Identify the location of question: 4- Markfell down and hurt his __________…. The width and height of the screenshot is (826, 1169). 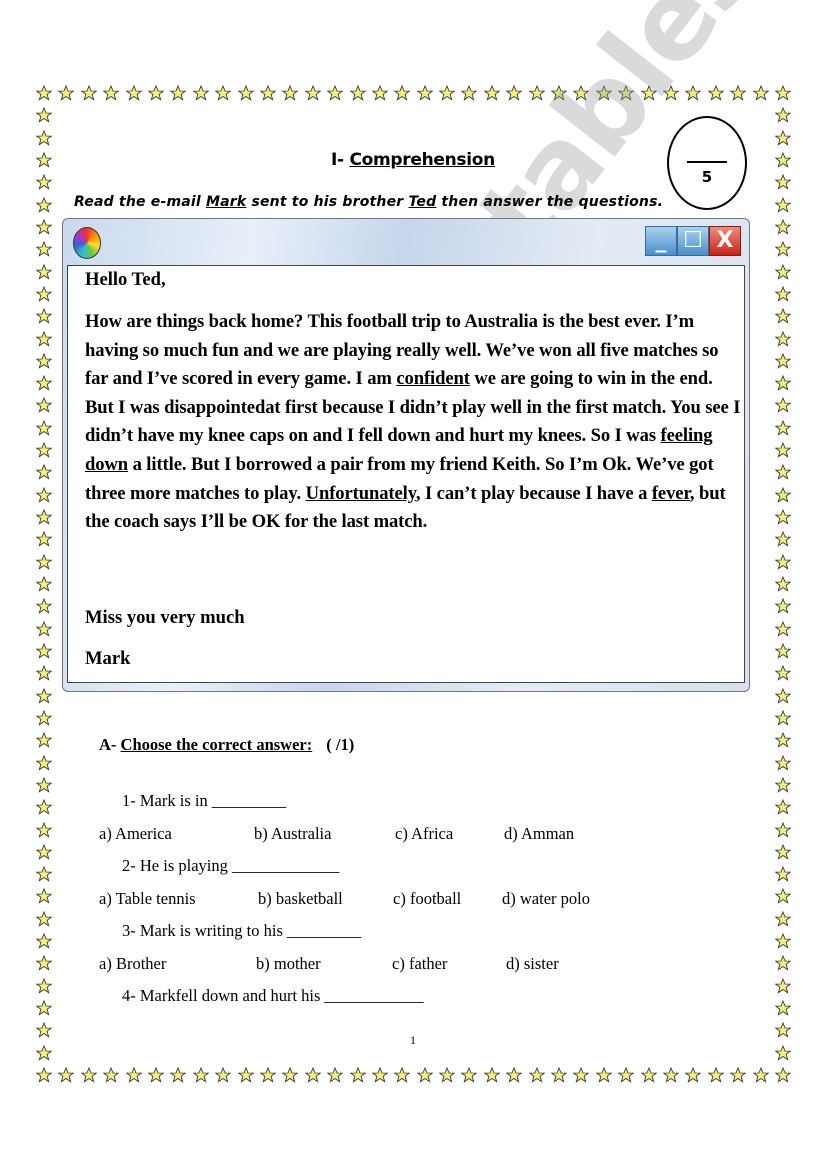
(273, 995).